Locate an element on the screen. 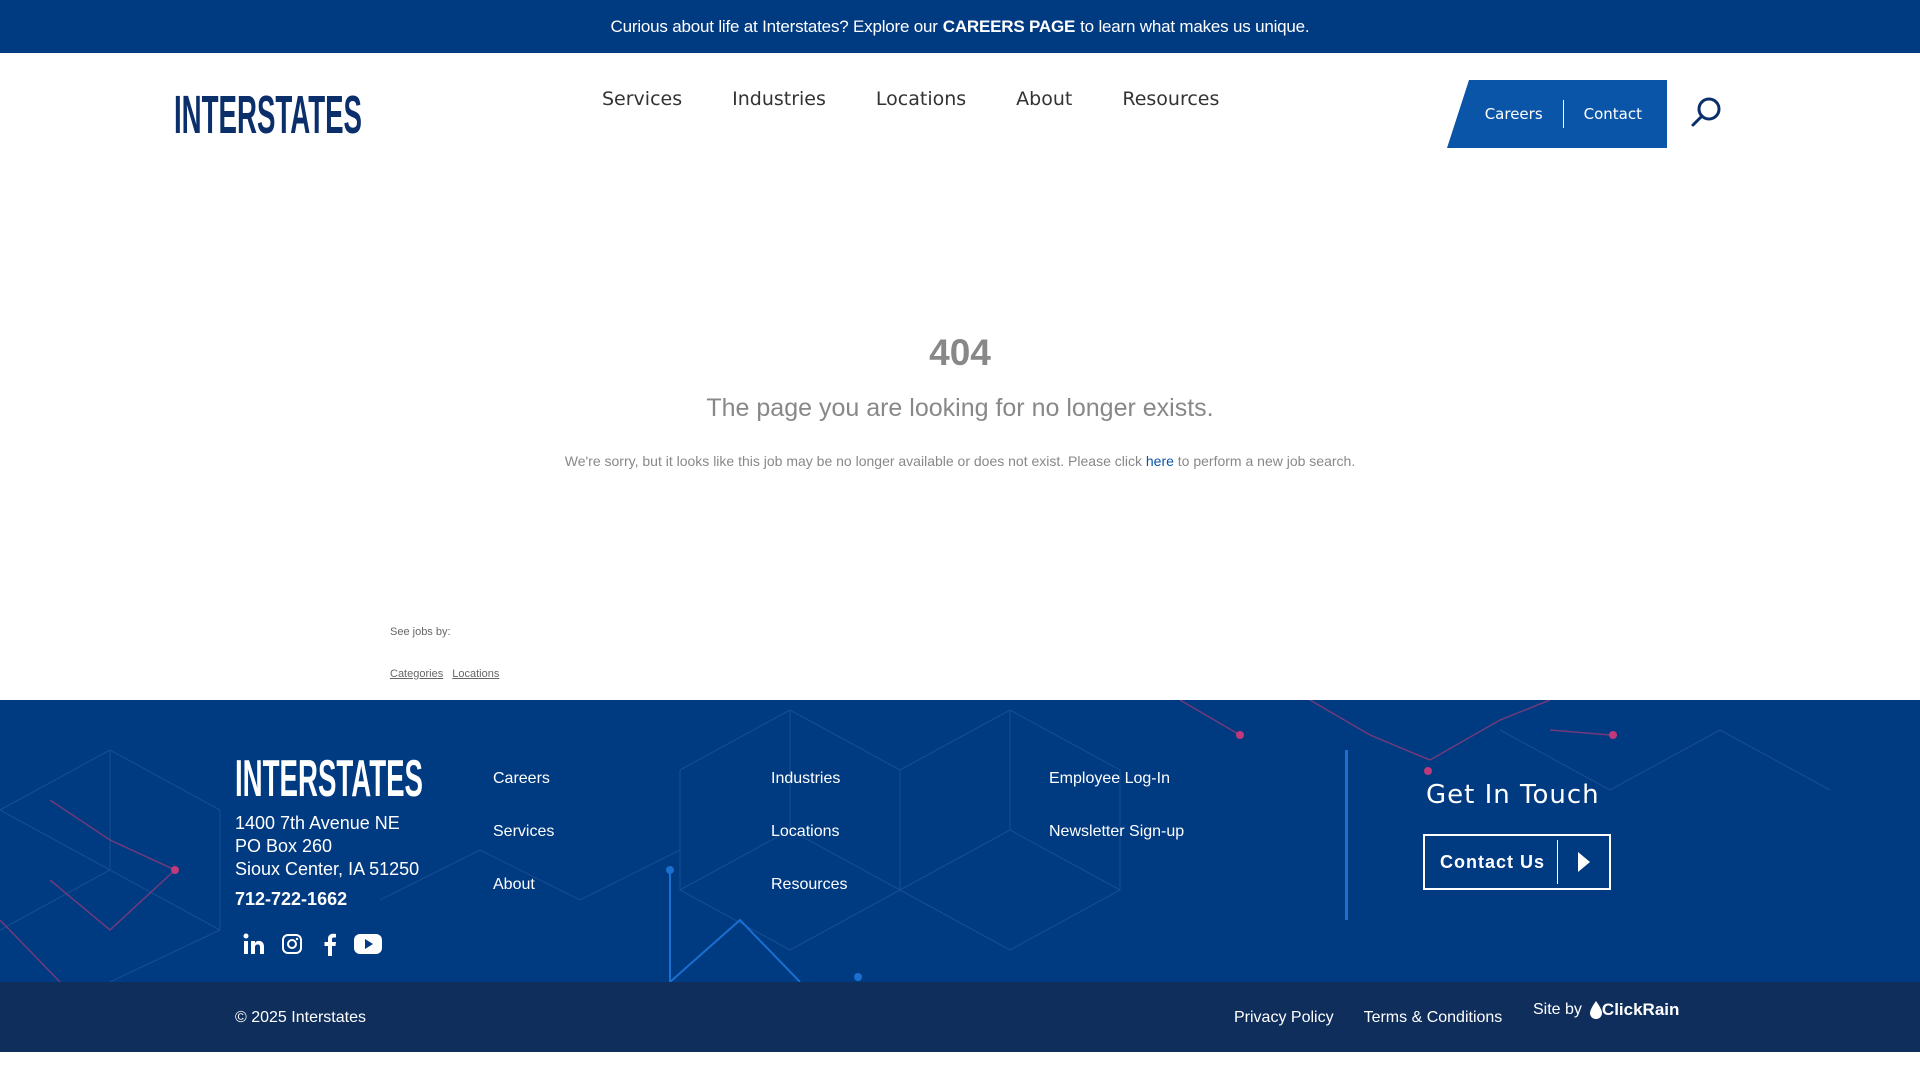  header-cta-box: Careers Contact is located at coordinates (1557, 114).